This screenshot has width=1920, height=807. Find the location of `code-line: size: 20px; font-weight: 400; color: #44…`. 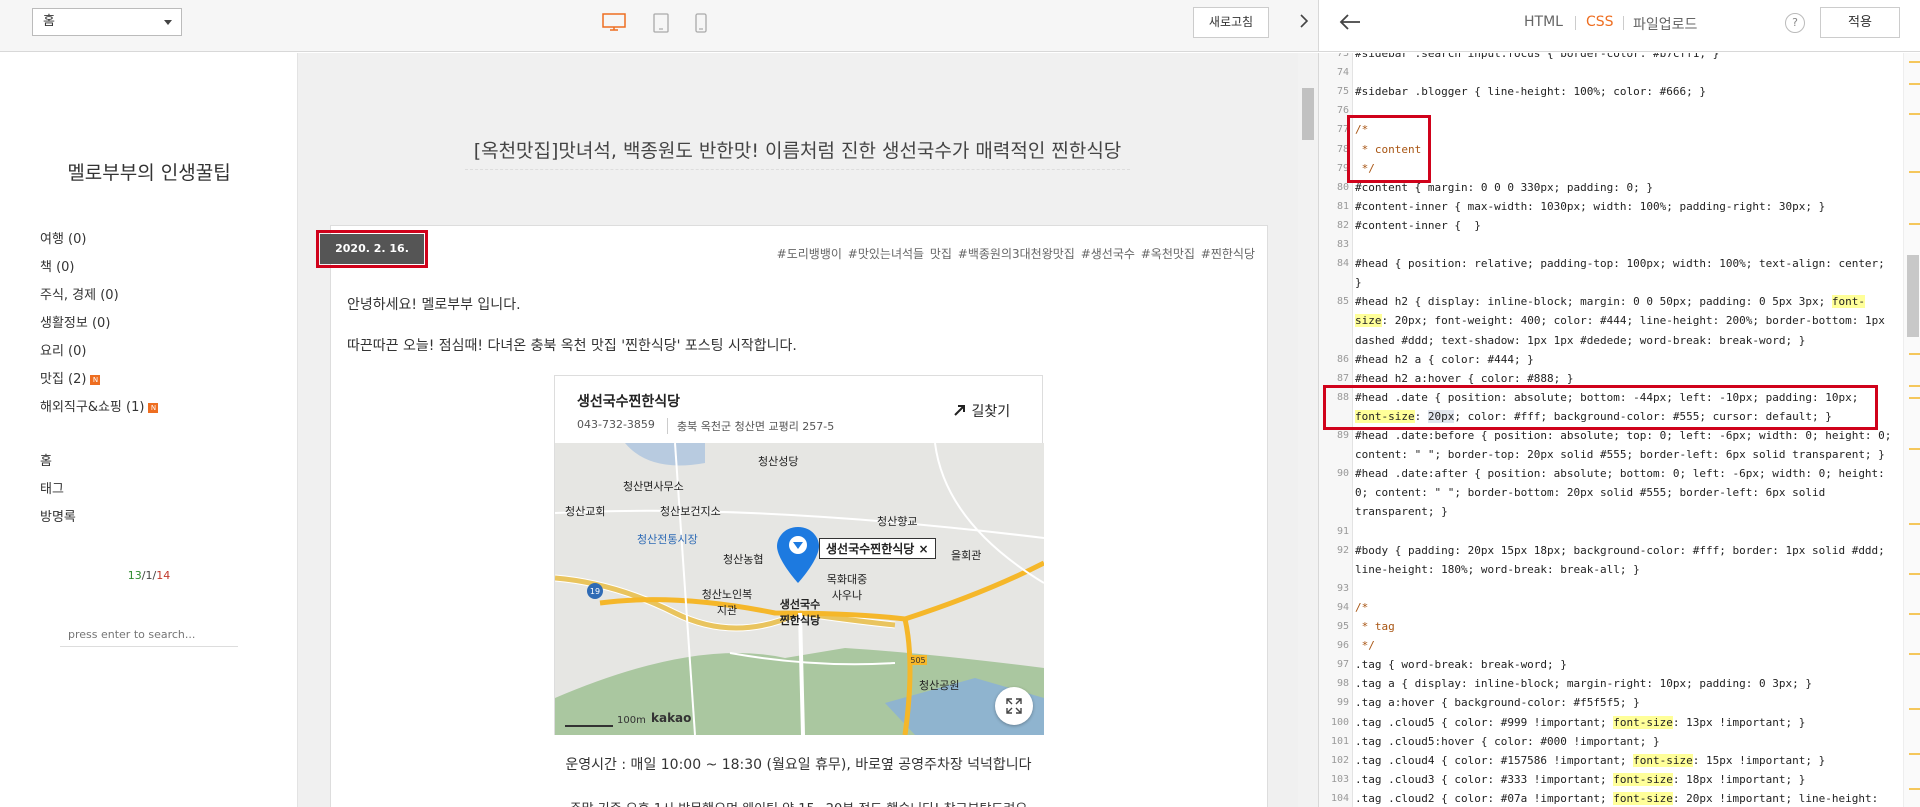

code-line: size: 20px; font-weight: 400; color: #44… is located at coordinates (1609, 320).